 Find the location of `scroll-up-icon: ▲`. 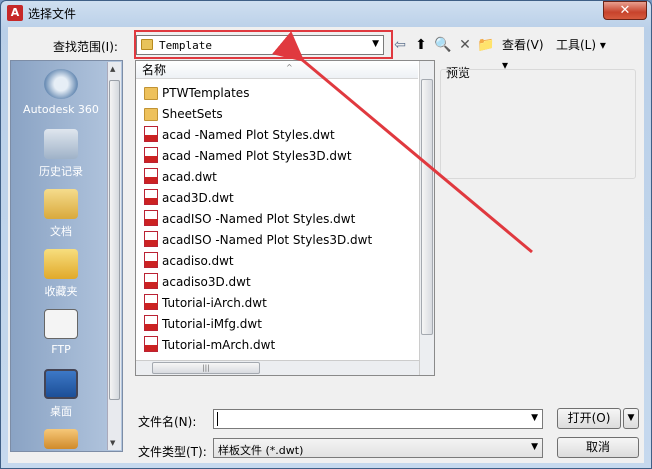

scroll-up-icon: ▲ is located at coordinates (112, 69).